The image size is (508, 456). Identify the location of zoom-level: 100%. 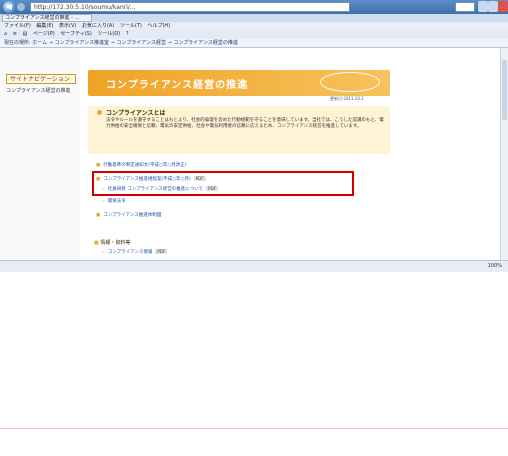
(495, 266).